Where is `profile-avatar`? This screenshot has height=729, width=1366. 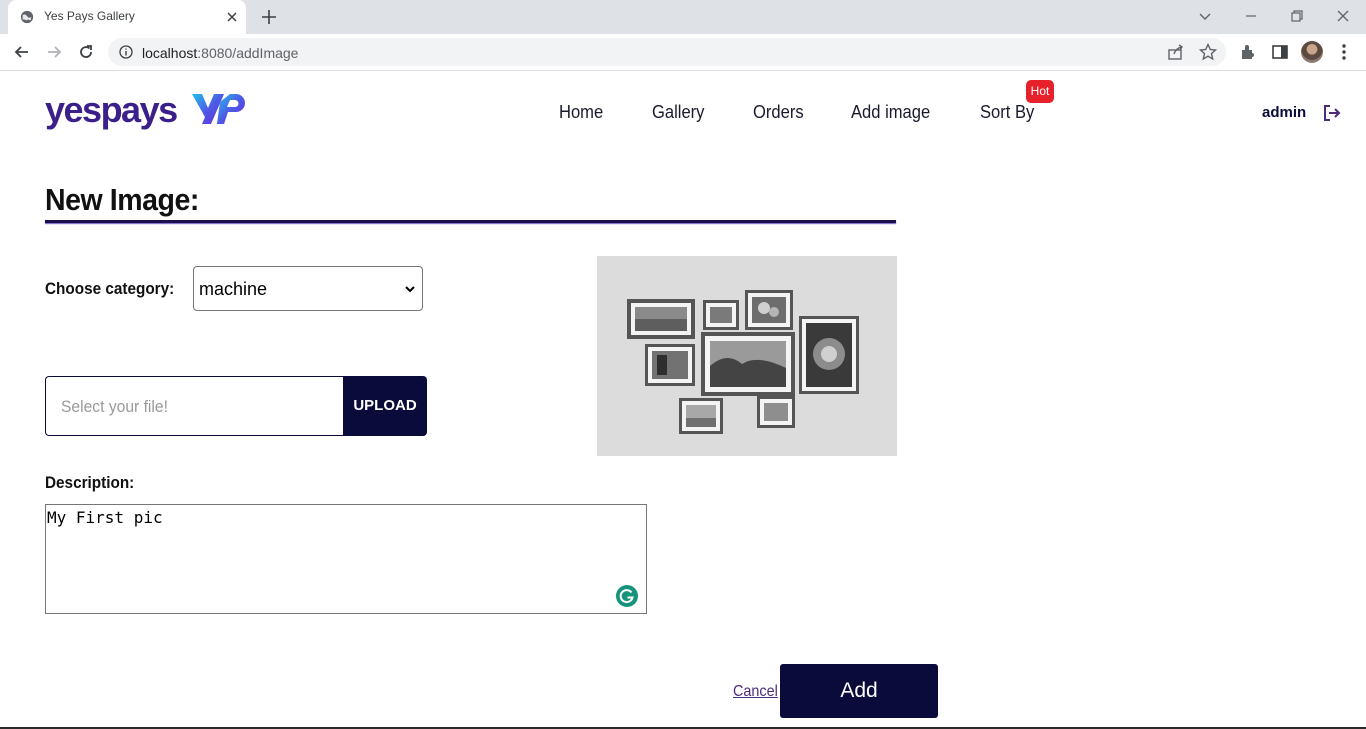 profile-avatar is located at coordinates (1312, 52).